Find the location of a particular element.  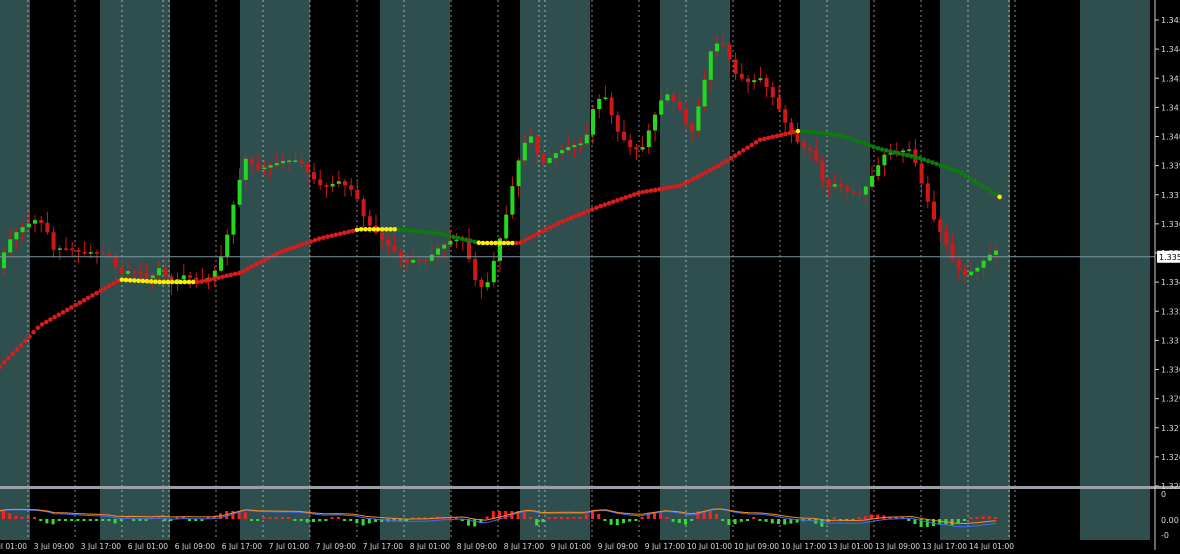

price-tick-label: 1.330 is located at coordinates (1170, 370).